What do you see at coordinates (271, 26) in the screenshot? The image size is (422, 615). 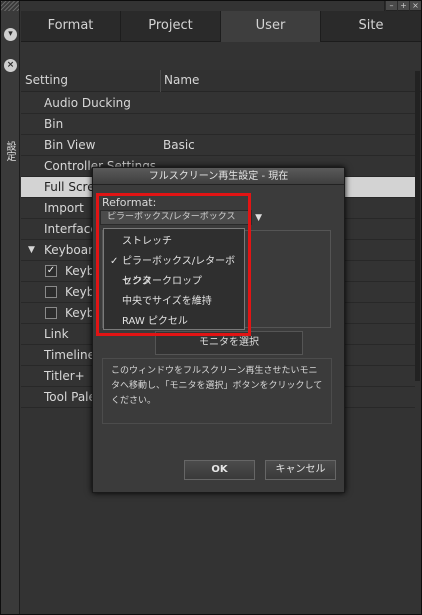 I see `tab-user: User` at bounding box center [271, 26].